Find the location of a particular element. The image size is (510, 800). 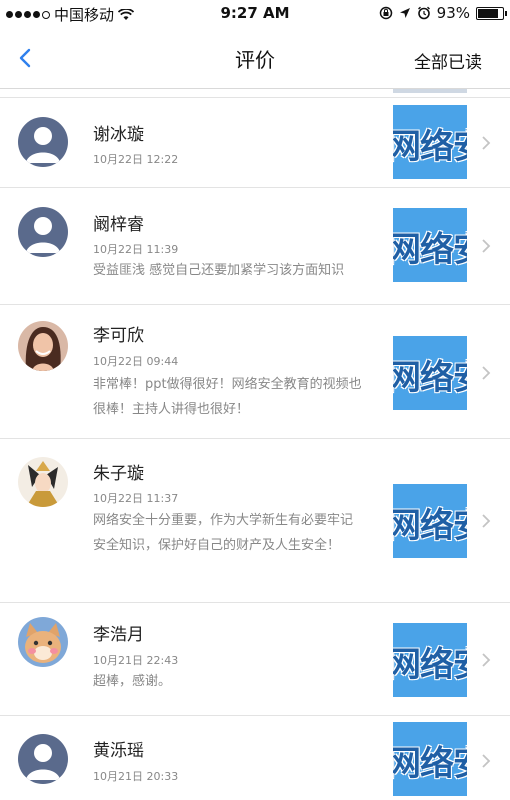

reviewer-name: 阚梓睿 is located at coordinates (118, 225).